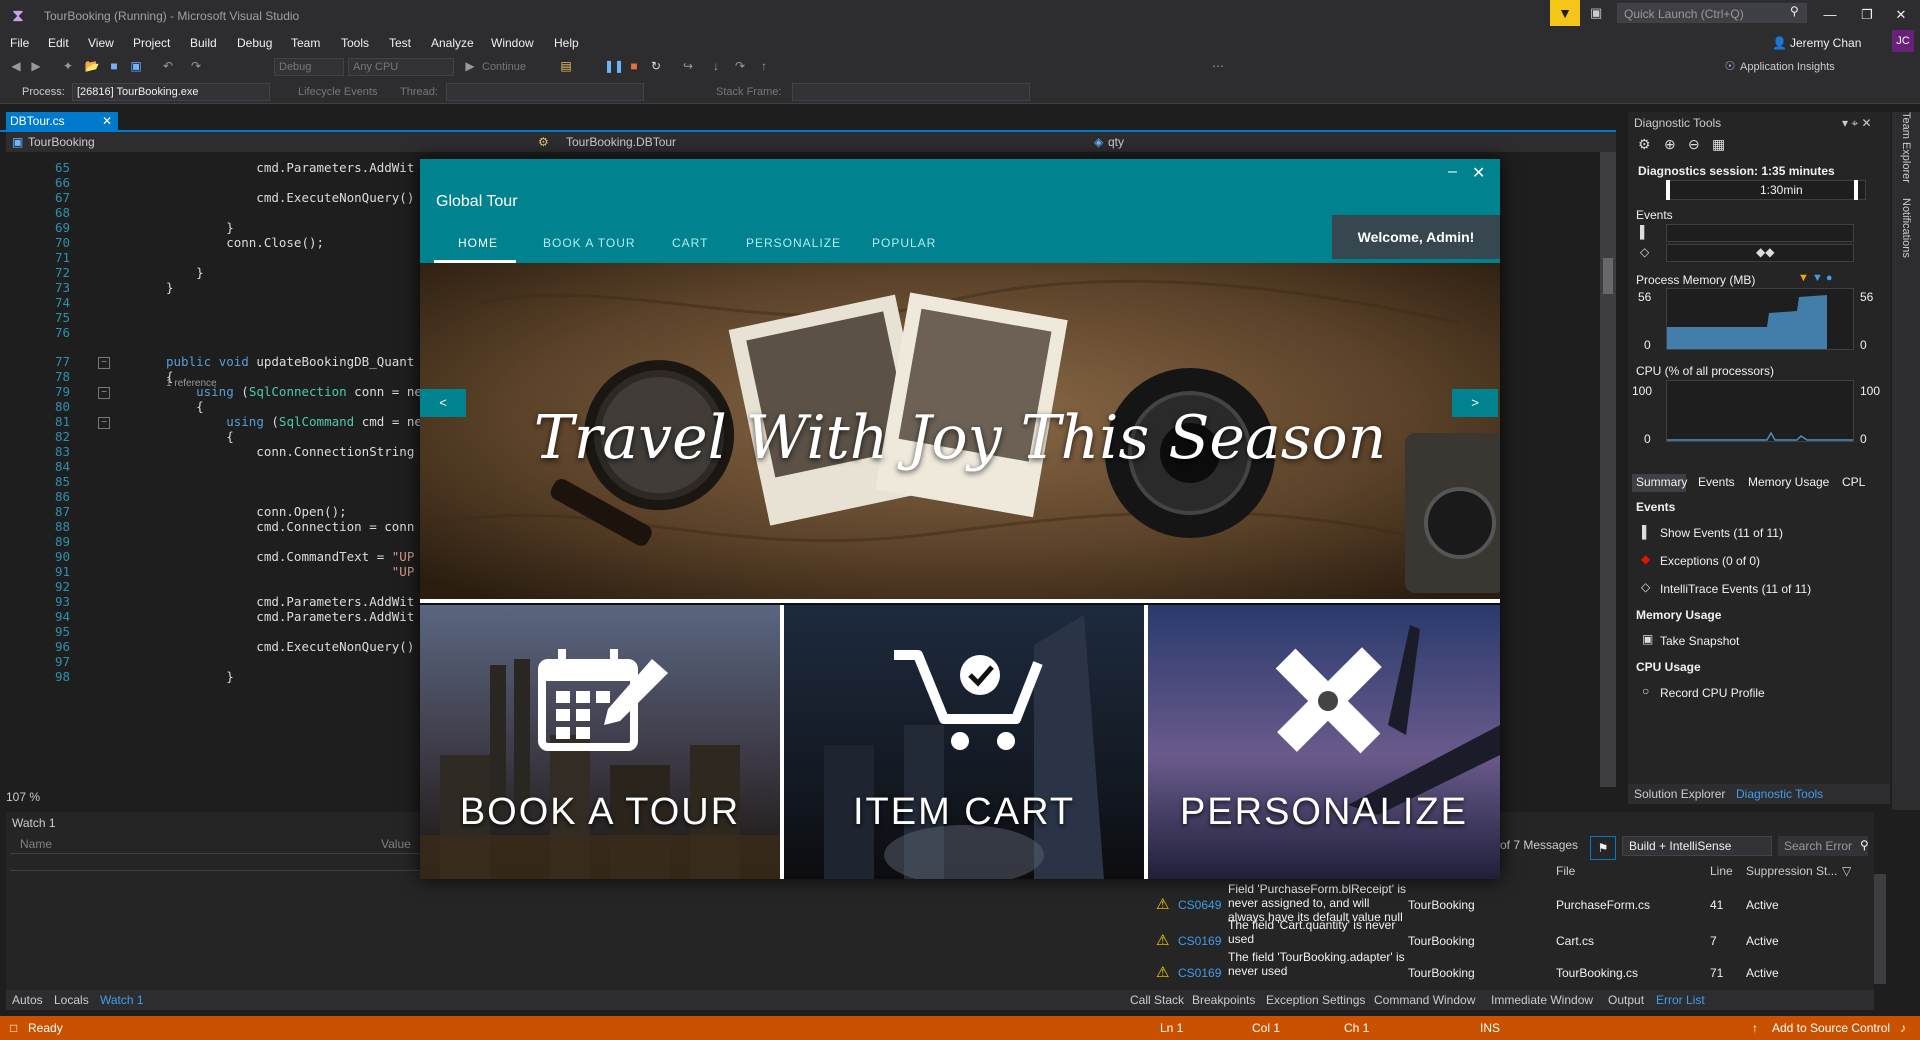 The width and height of the screenshot is (1920, 1040). What do you see at coordinates (136, 66) in the screenshot?
I see `save-all-icon: ▣` at bounding box center [136, 66].